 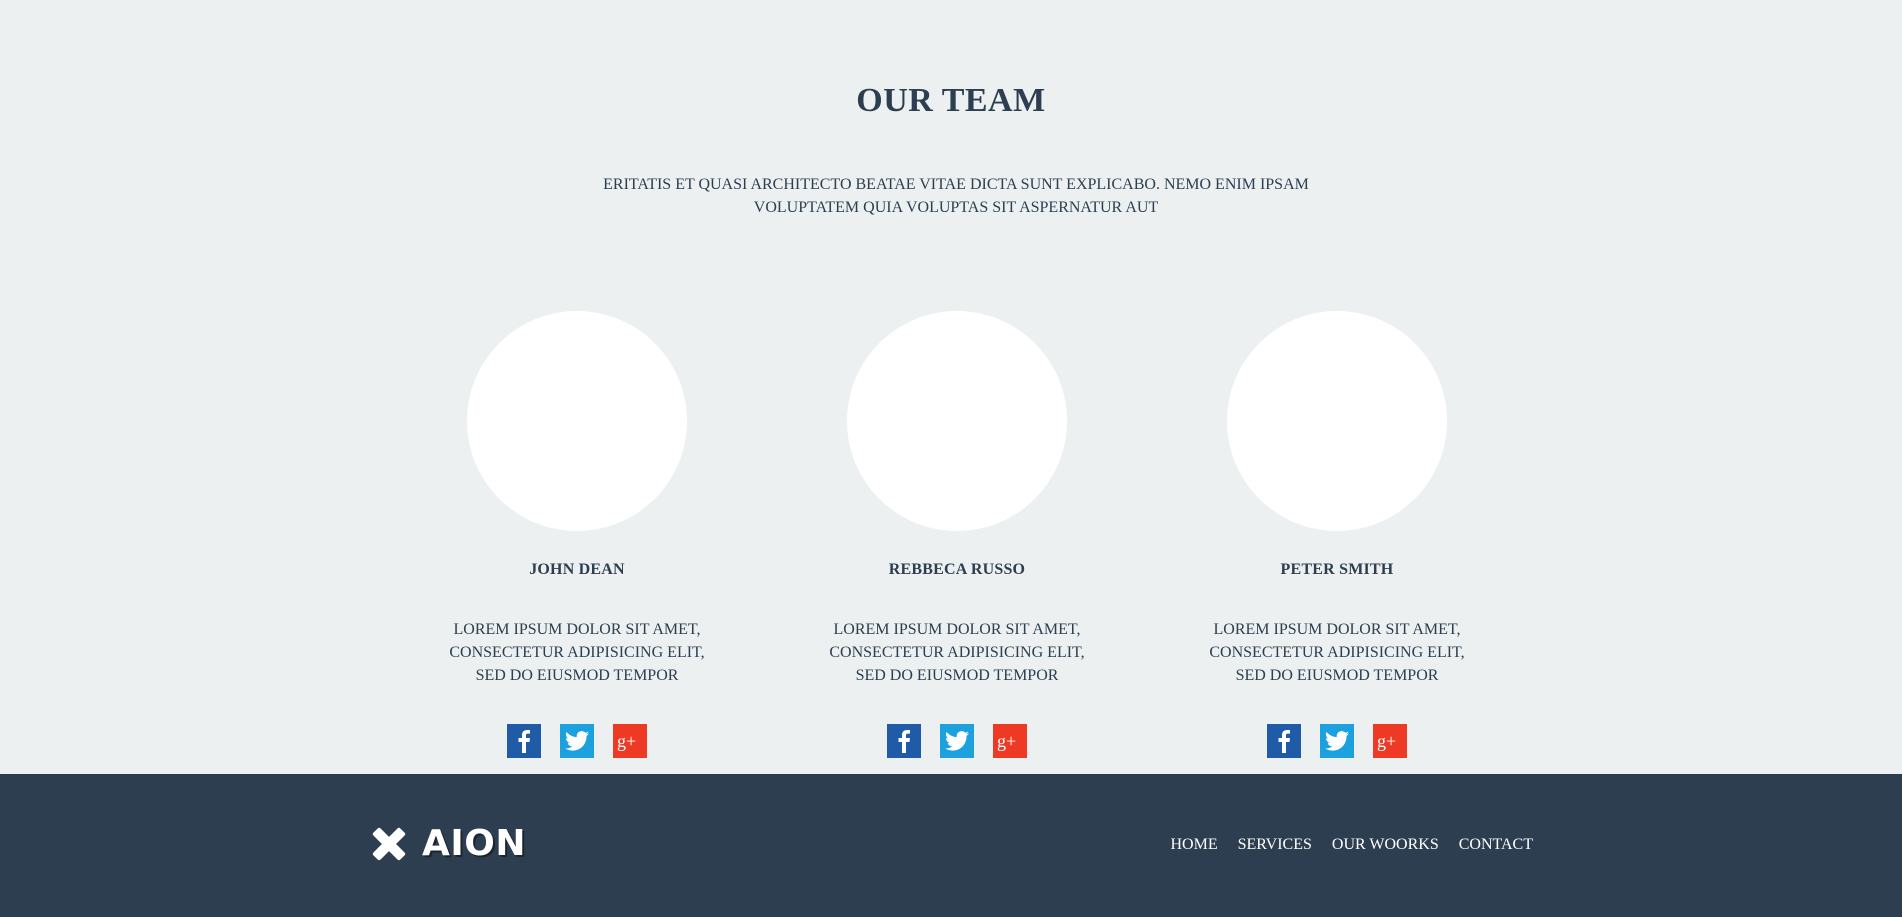 What do you see at coordinates (1275, 845) in the screenshot?
I see `nav-link-services: SERVICES` at bounding box center [1275, 845].